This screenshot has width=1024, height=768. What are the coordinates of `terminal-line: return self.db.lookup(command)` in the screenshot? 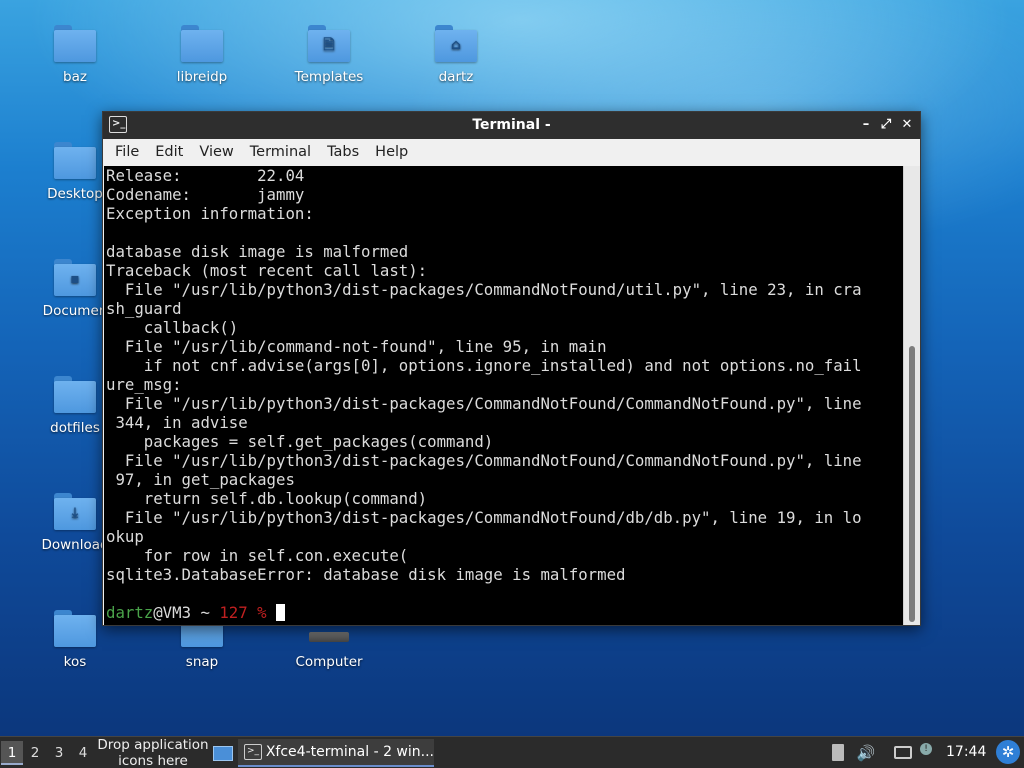 It's located at (267, 498).